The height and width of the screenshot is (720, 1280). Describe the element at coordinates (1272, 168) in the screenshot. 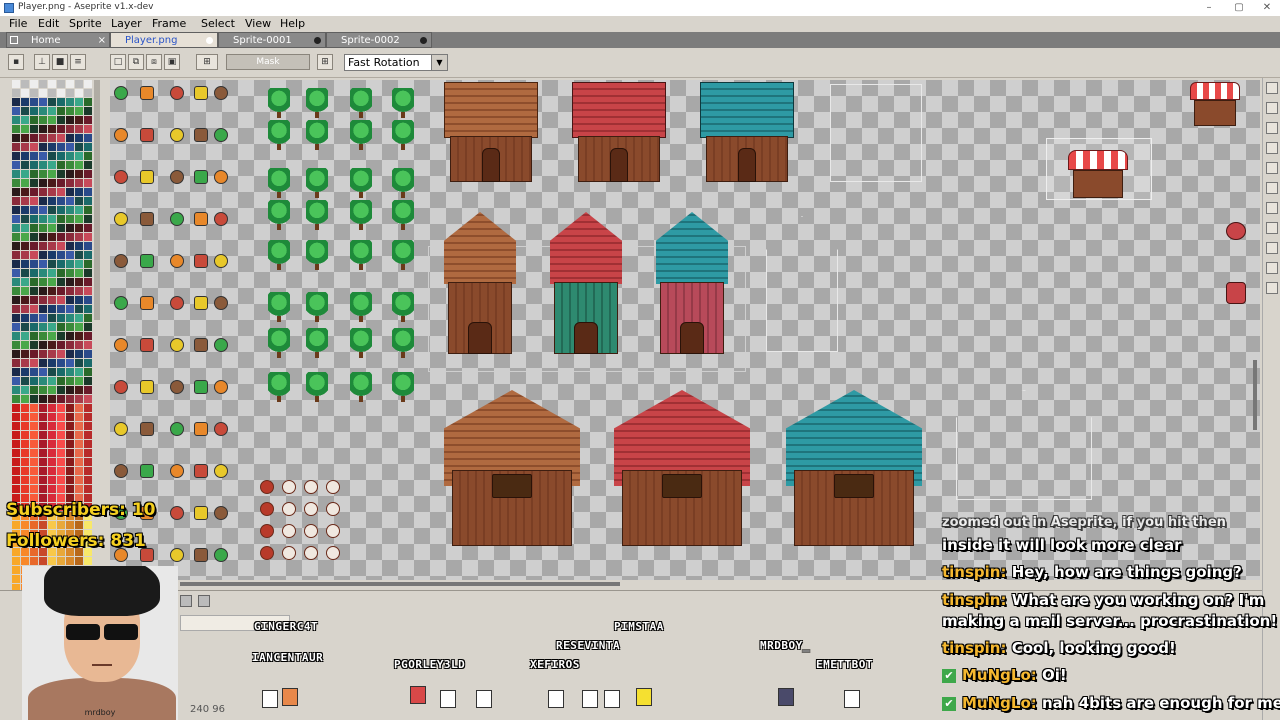

I see `zoom-tool-icon` at that location.